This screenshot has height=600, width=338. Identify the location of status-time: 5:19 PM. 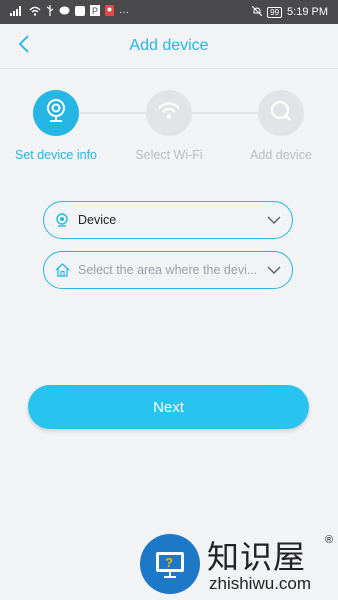
(307, 12).